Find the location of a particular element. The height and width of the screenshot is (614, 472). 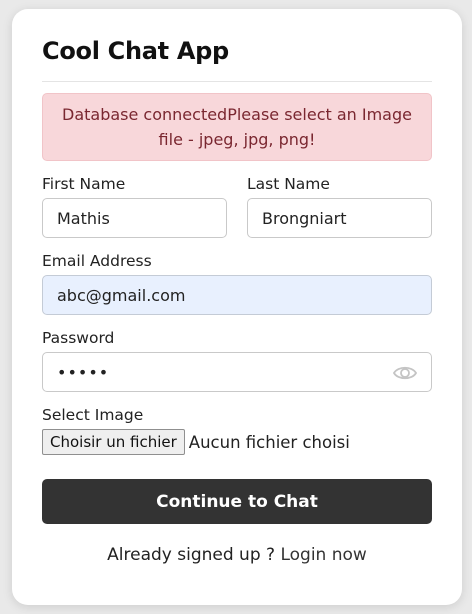

last-name-field: Brongniart is located at coordinates (339, 218).